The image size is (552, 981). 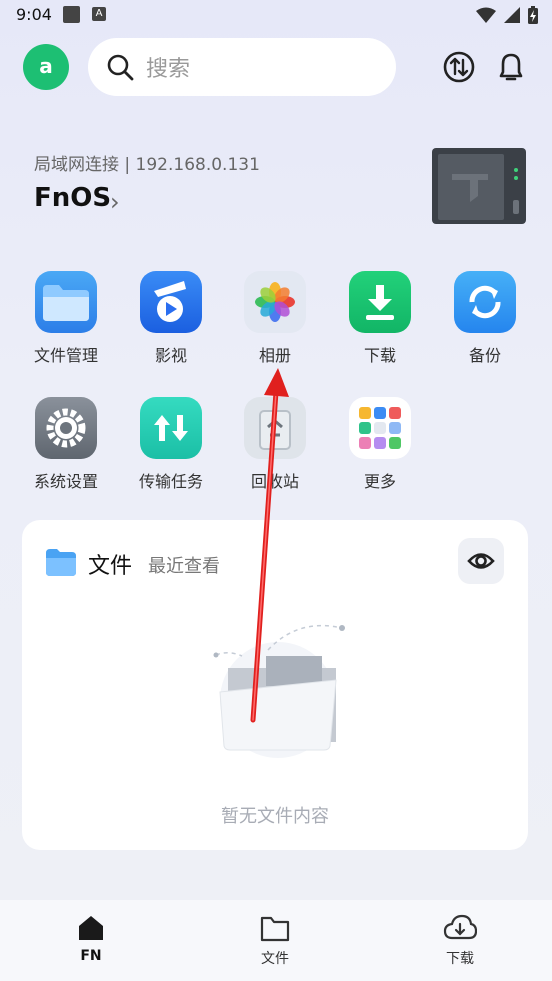 What do you see at coordinates (147, 165) in the screenshot?
I see `connection-info: 局域网连接 | 192.168.0.131` at bounding box center [147, 165].